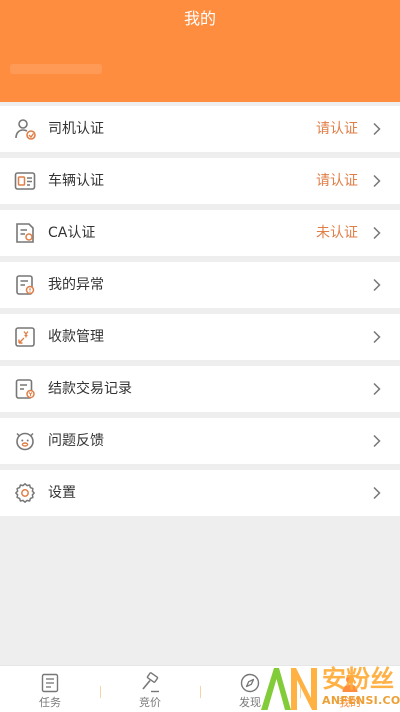  I want to click on menu-item-my-exceptions: 我的异常, so click(200, 285).